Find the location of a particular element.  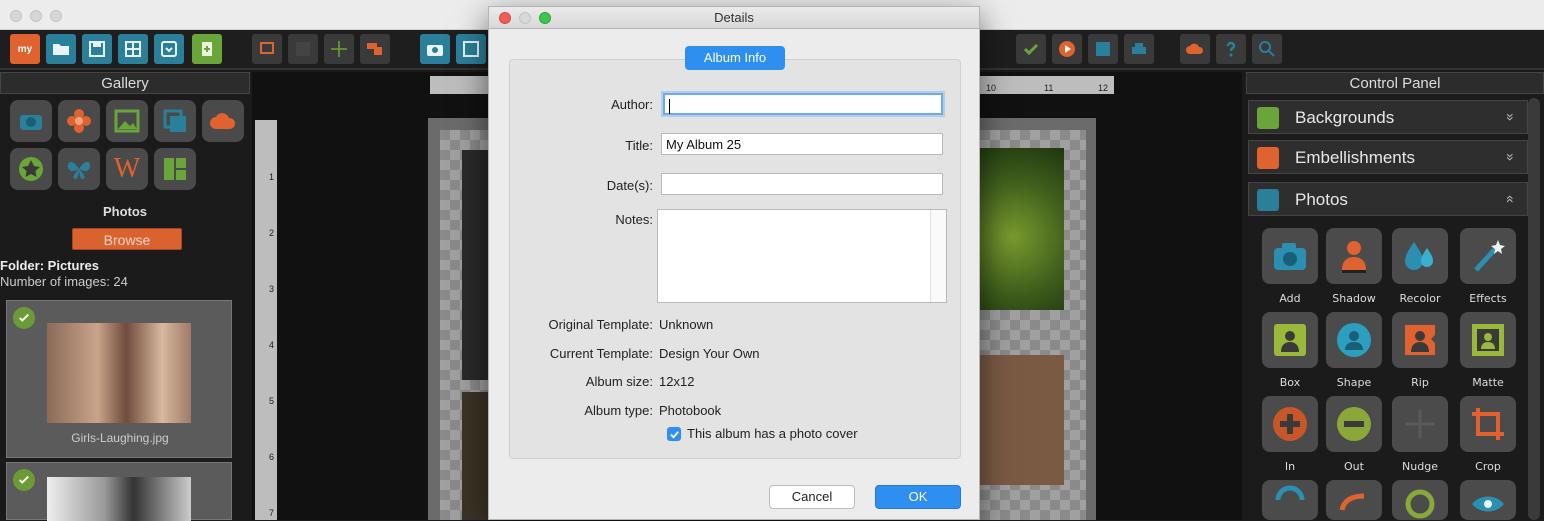

ok-button: OK is located at coordinates (918, 497).